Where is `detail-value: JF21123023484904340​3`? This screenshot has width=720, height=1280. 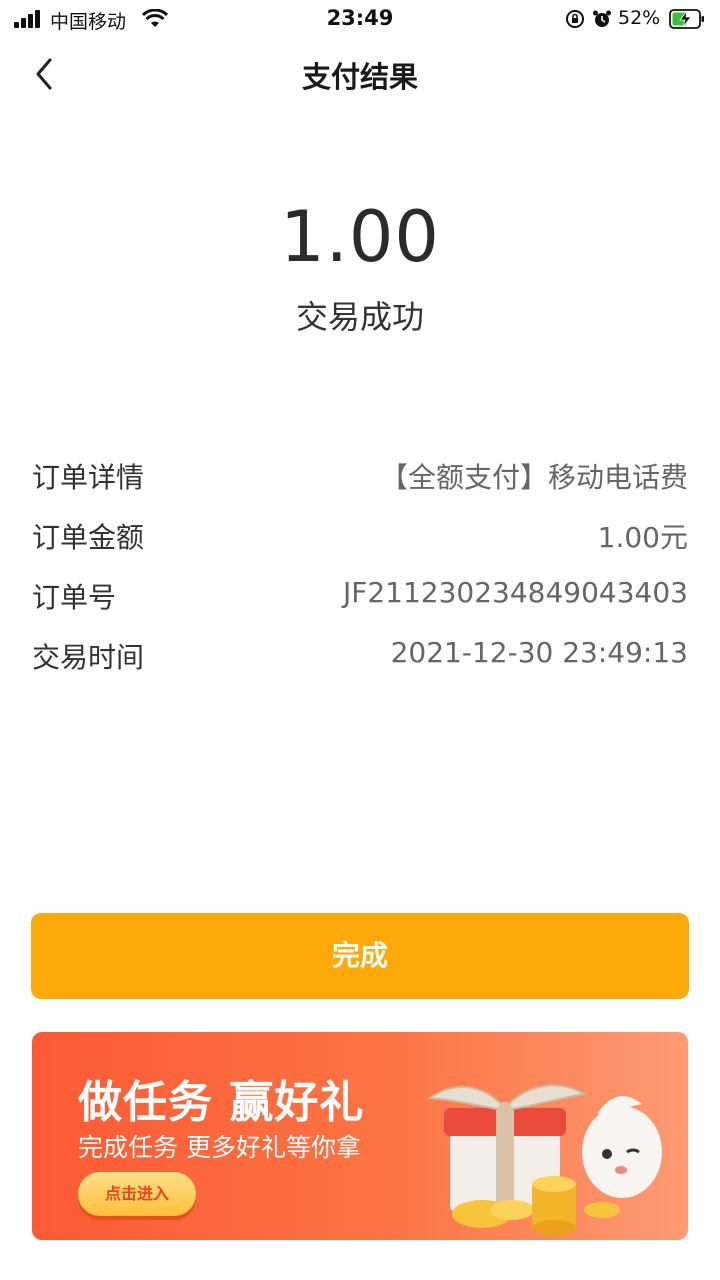
detail-value: JF21123023484904340​3 is located at coordinates (515, 592).